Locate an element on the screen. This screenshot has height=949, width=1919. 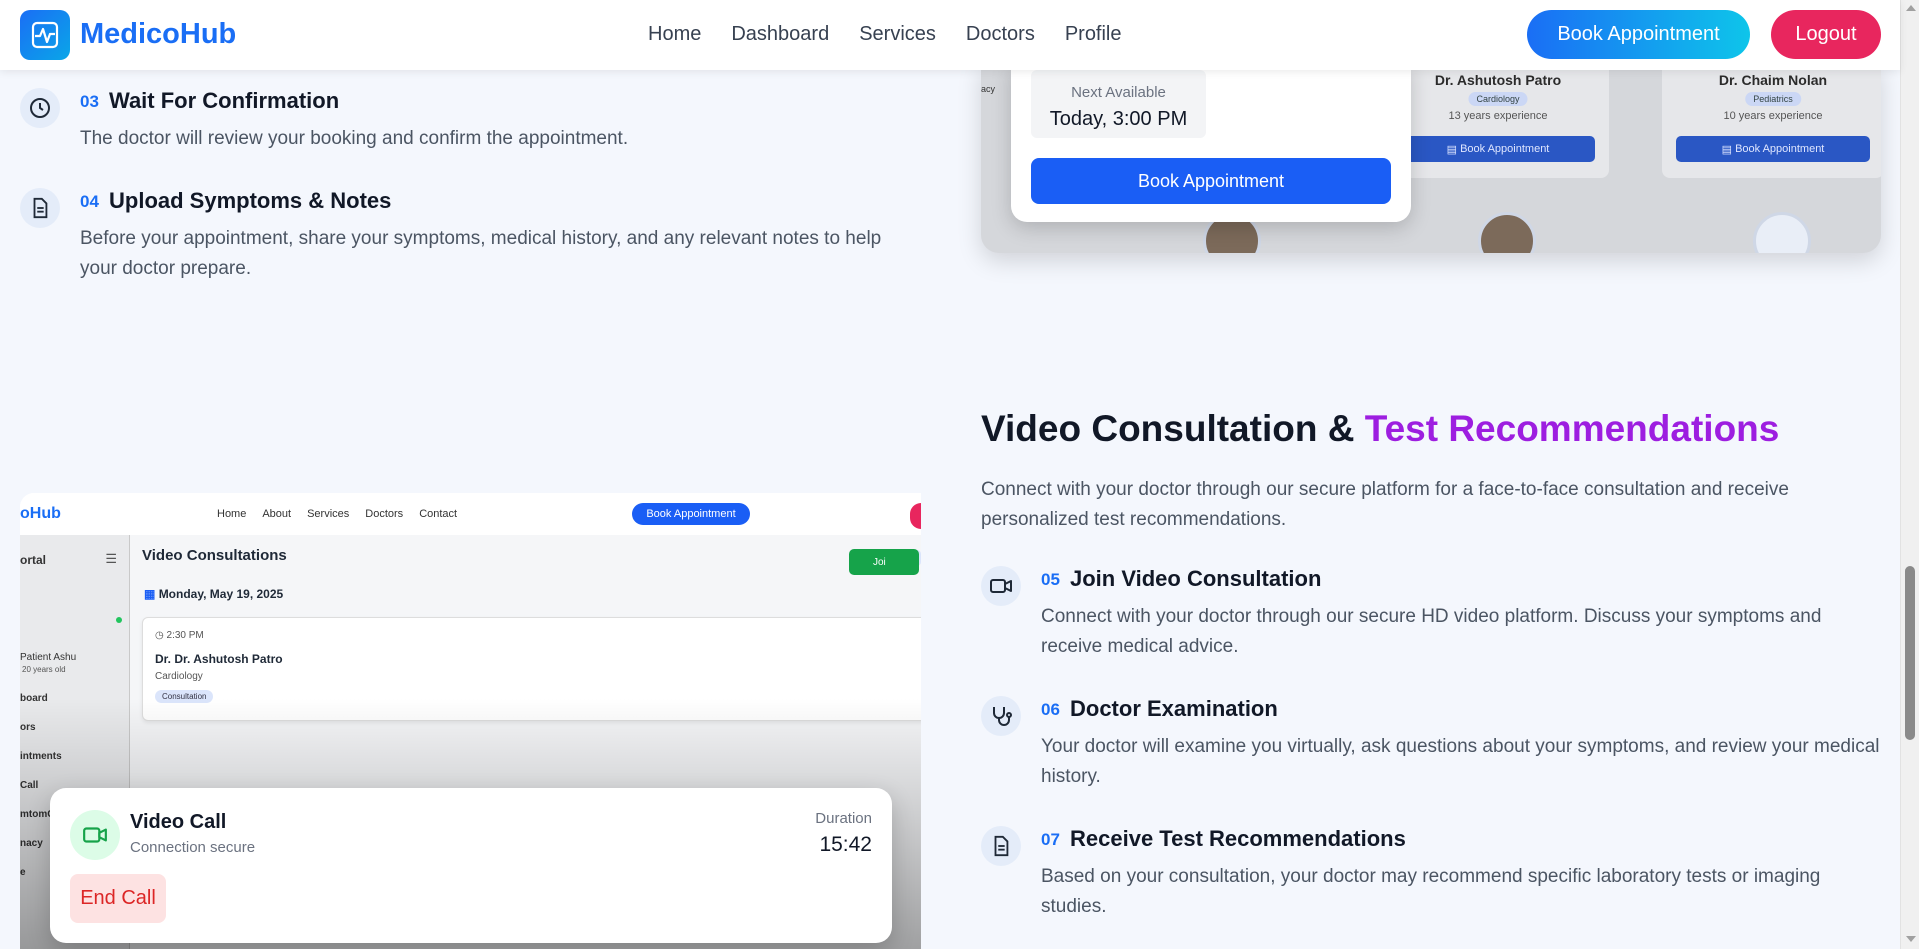
preview-nav-item: Services is located at coordinates (328, 514).